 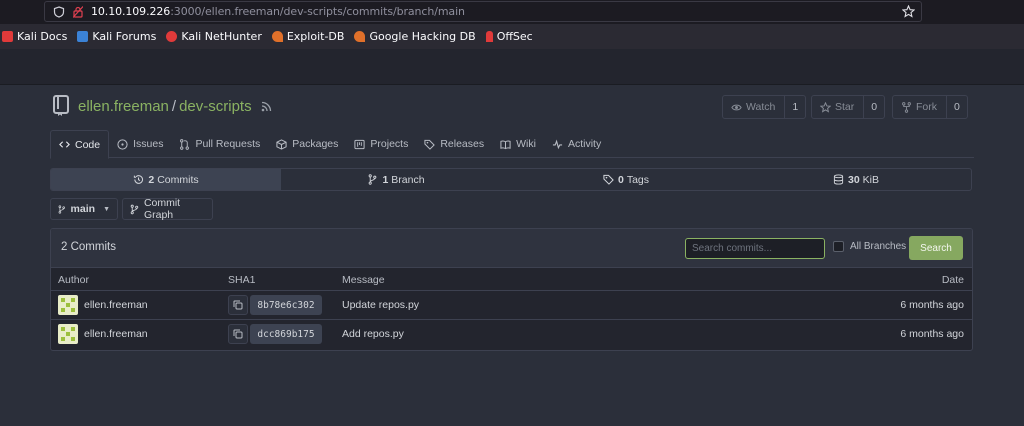 I want to click on repo-stats-bar: 2 Commits 1 Branch 0 Tags 30 KiB, so click(x=511, y=179).